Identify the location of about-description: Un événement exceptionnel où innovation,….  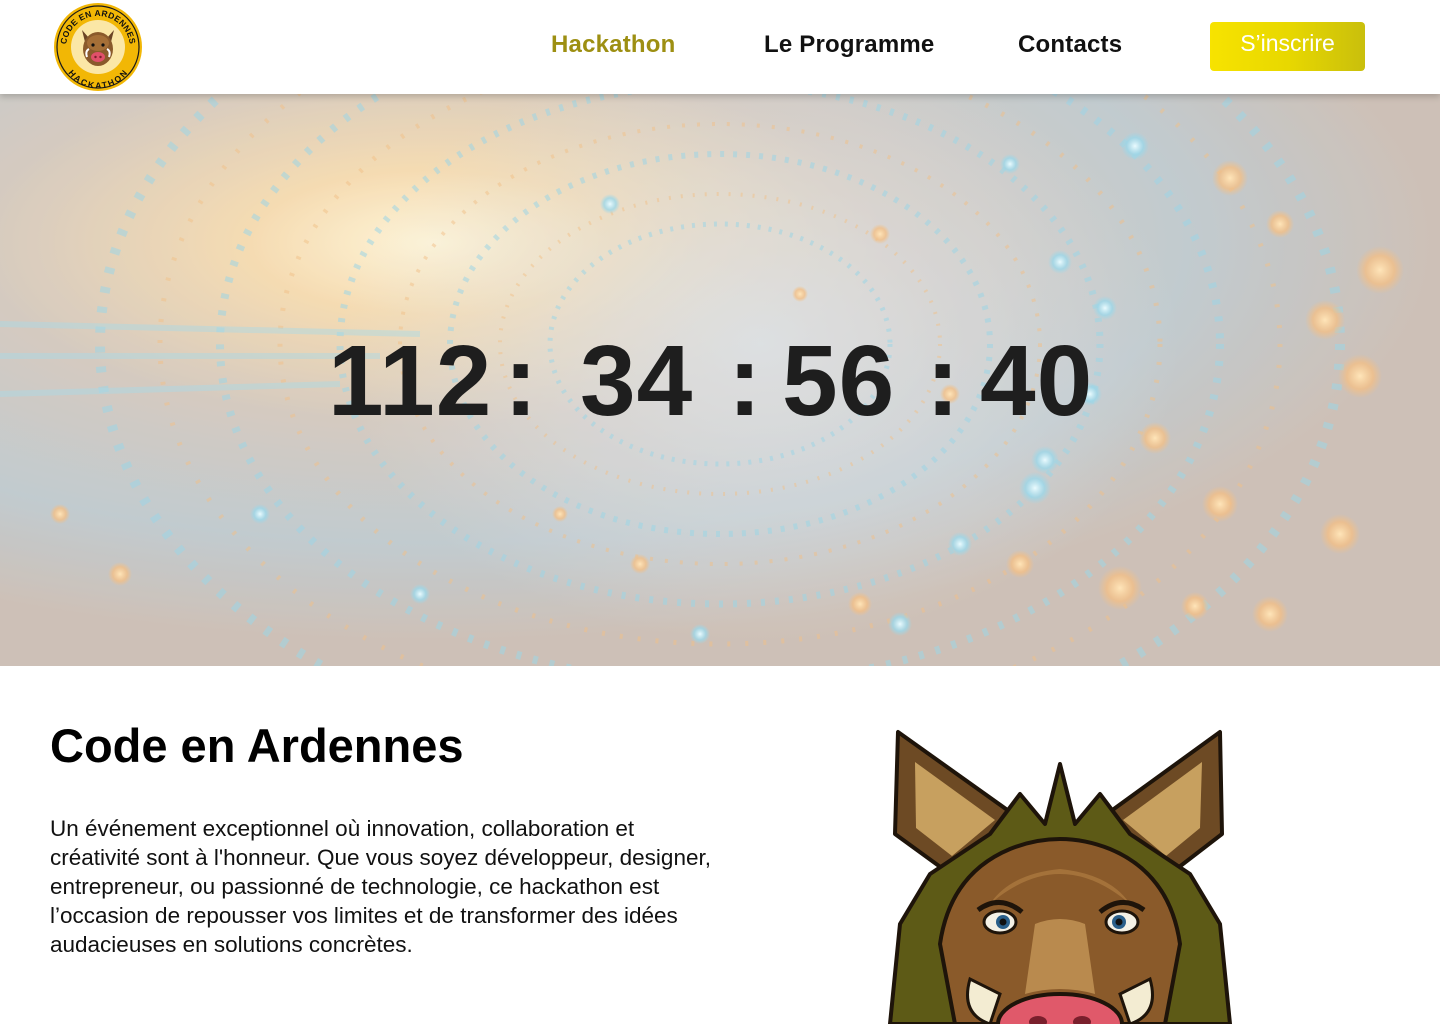
(380, 886).